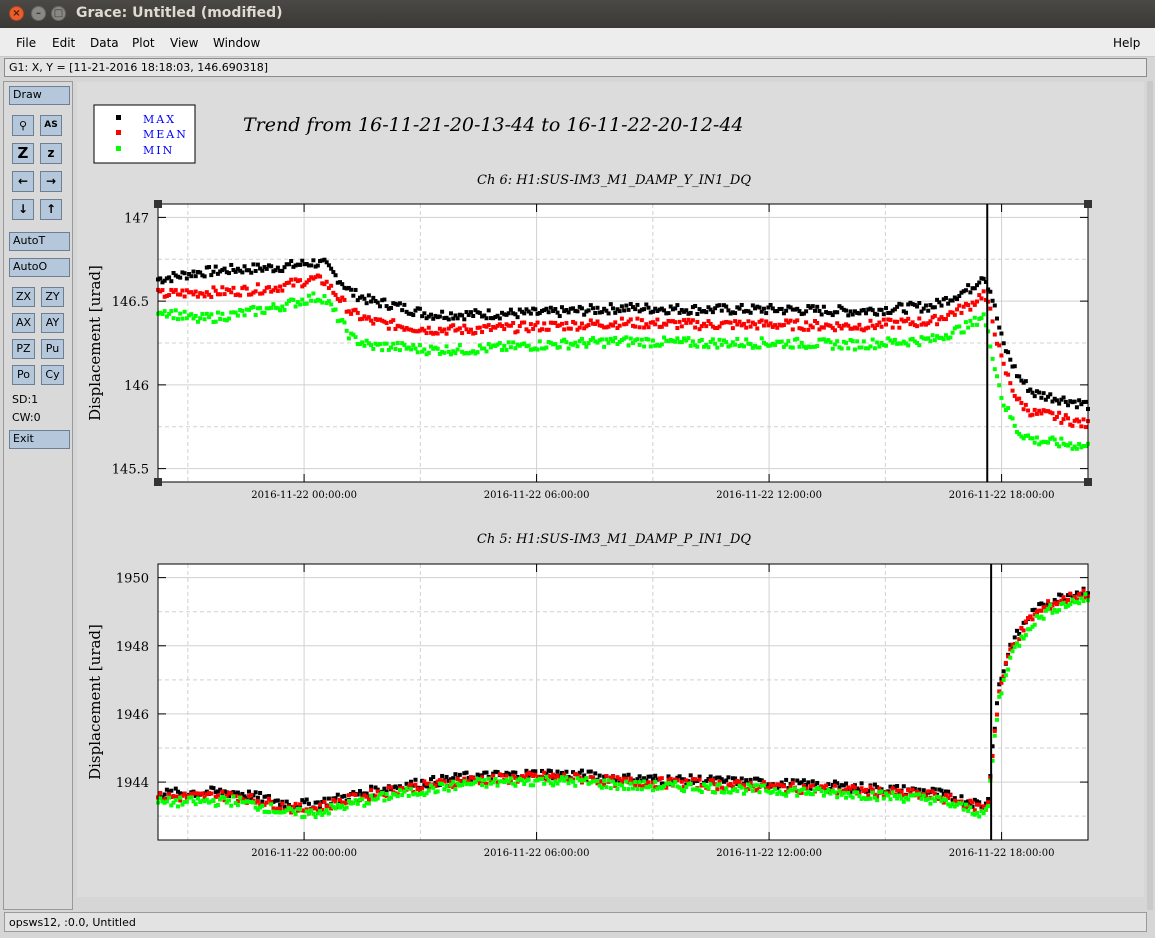  What do you see at coordinates (184, 43) in the screenshot?
I see `menu-view: View` at bounding box center [184, 43].